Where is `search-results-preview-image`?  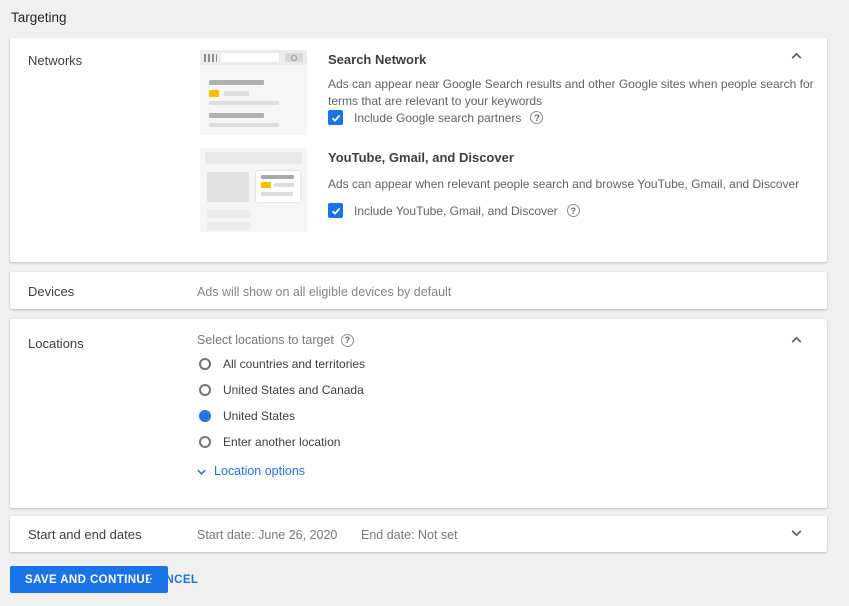
search-results-preview-image is located at coordinates (253, 92).